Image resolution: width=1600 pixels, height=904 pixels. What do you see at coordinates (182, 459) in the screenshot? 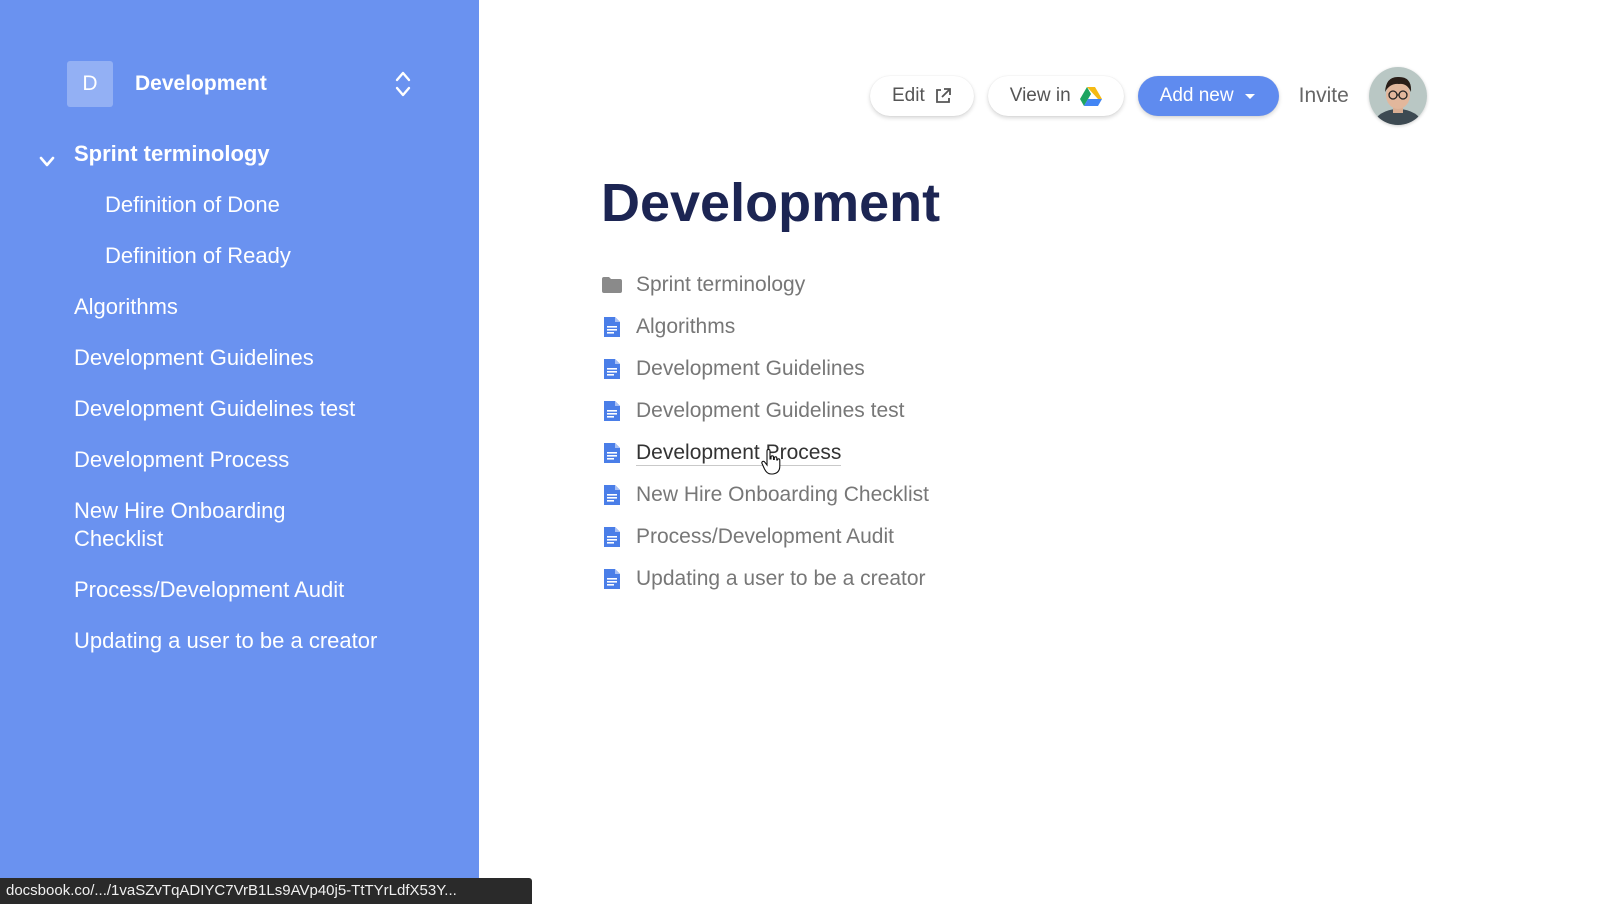
I see `sidebar-item-label: Development Process` at bounding box center [182, 459].